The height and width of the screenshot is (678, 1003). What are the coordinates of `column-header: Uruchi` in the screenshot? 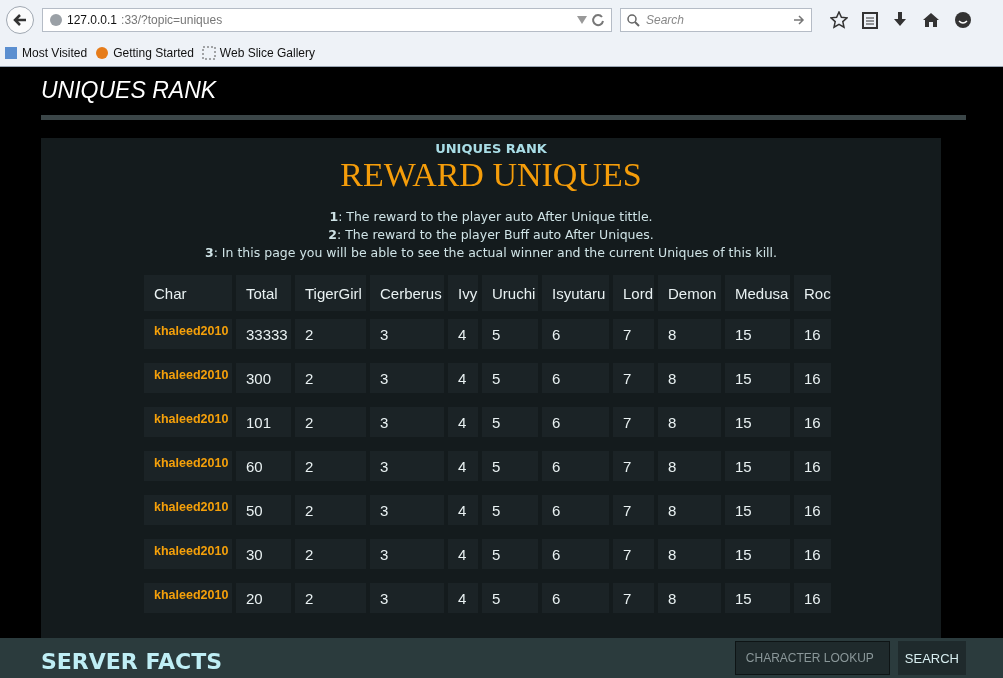 It's located at (510, 293).